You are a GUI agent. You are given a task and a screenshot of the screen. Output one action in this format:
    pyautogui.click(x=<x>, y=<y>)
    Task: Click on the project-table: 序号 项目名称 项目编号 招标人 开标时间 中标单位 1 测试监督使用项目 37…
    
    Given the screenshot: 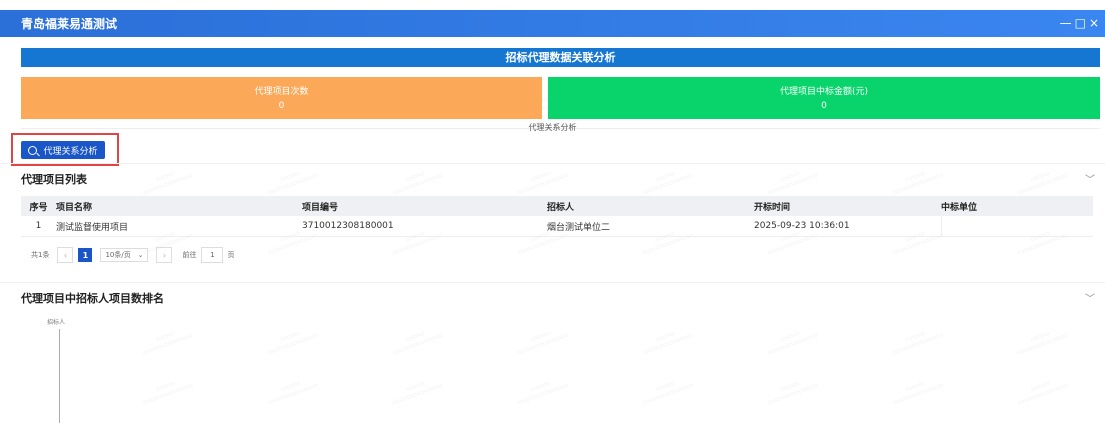 What is the action you would take?
    pyautogui.click(x=557, y=216)
    